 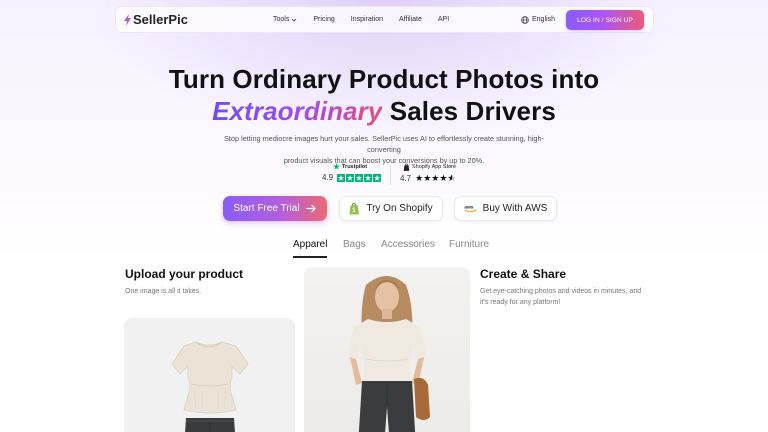 I want to click on nav-link-tools: Tools, so click(x=285, y=19).